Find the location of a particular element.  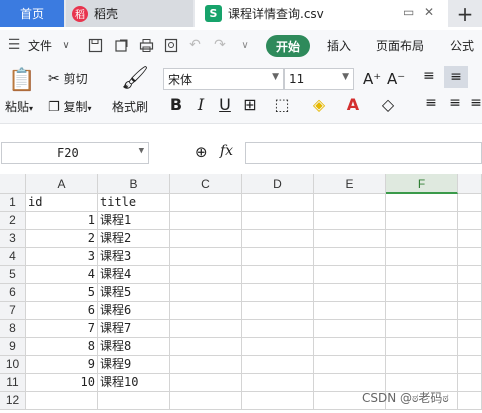

cell-b7: 课程6 is located at coordinates (134, 311).